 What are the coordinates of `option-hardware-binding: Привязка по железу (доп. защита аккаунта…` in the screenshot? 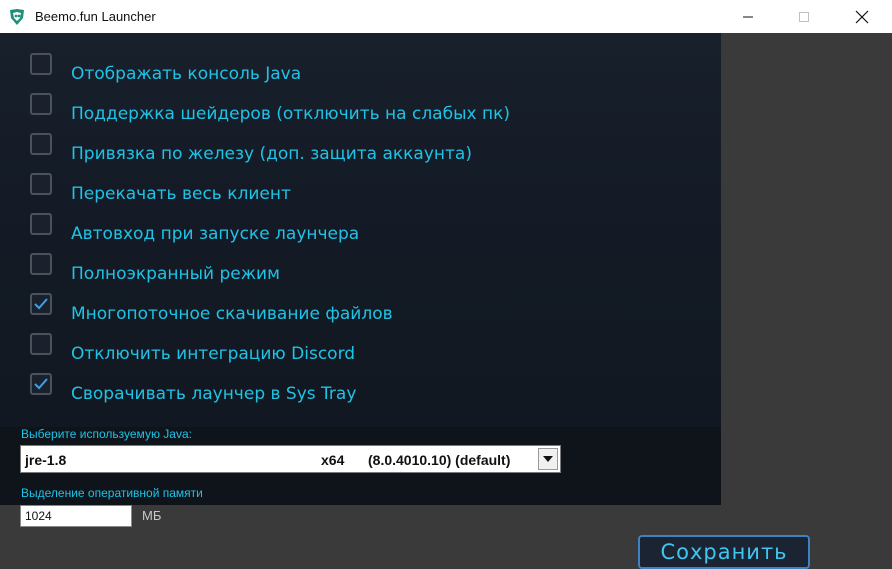 It's located at (350, 150).